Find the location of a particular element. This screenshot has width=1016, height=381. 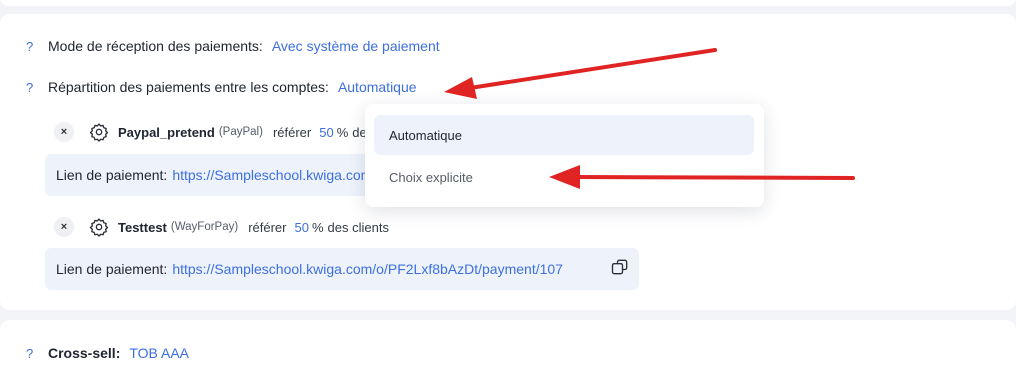

distribution-dropdown-menu: Automatique Choix explicite is located at coordinates (564, 155).